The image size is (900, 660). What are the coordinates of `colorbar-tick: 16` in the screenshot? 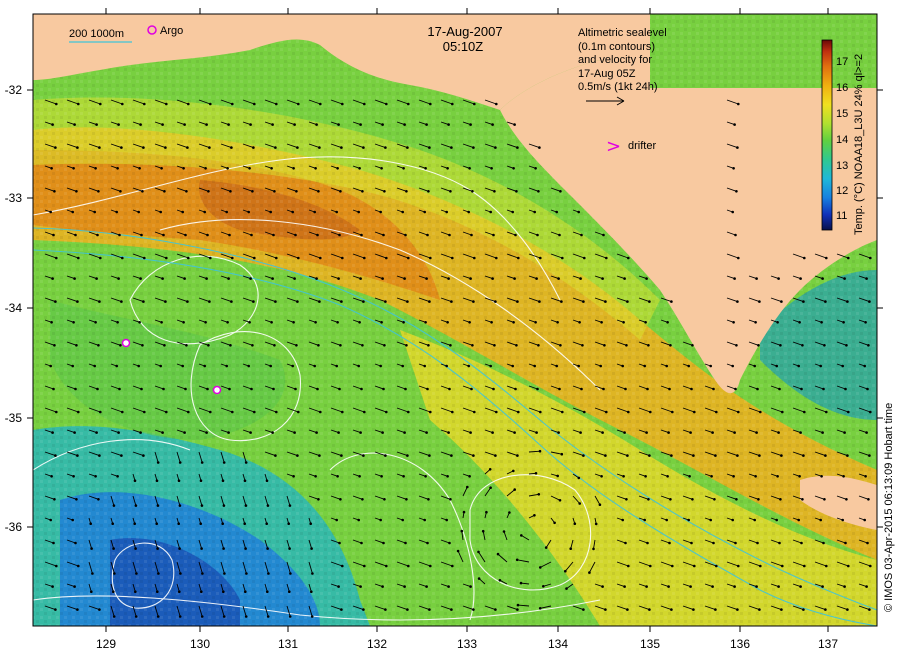 It's located at (842, 88).